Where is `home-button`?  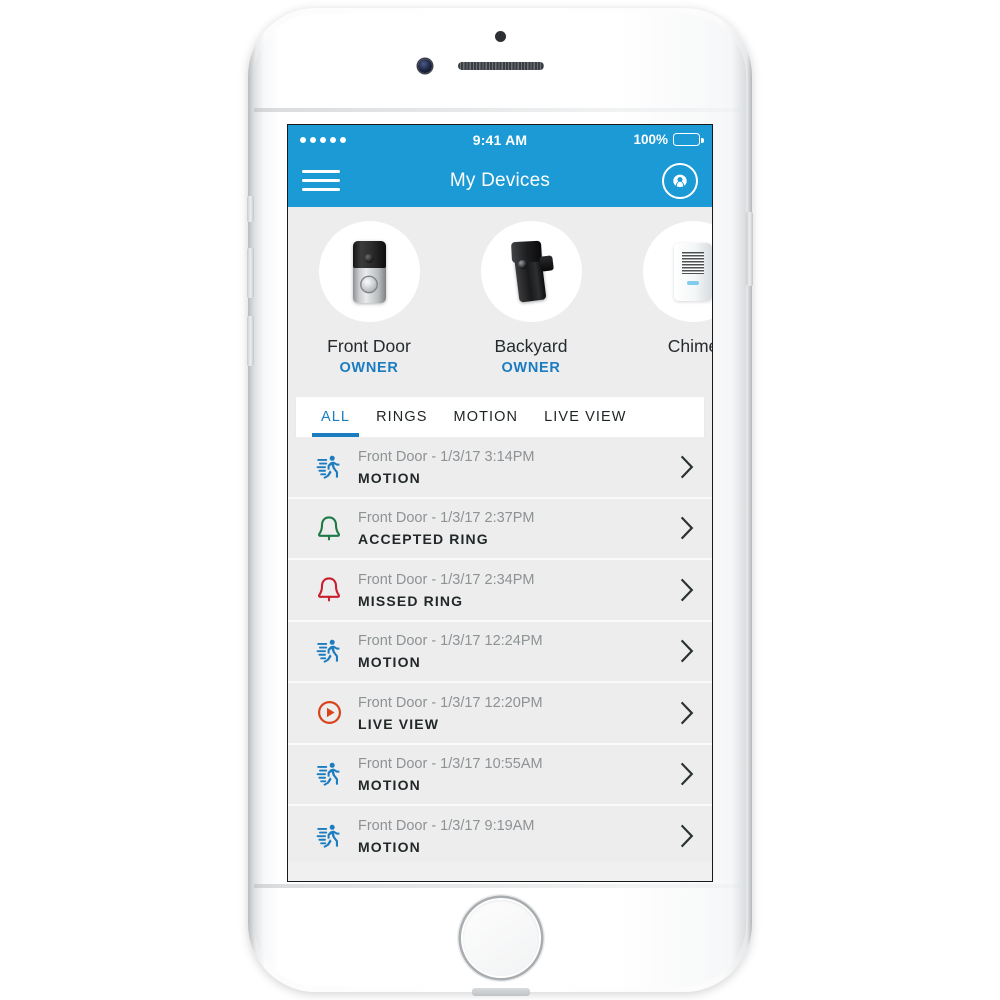 home-button is located at coordinates (501, 938).